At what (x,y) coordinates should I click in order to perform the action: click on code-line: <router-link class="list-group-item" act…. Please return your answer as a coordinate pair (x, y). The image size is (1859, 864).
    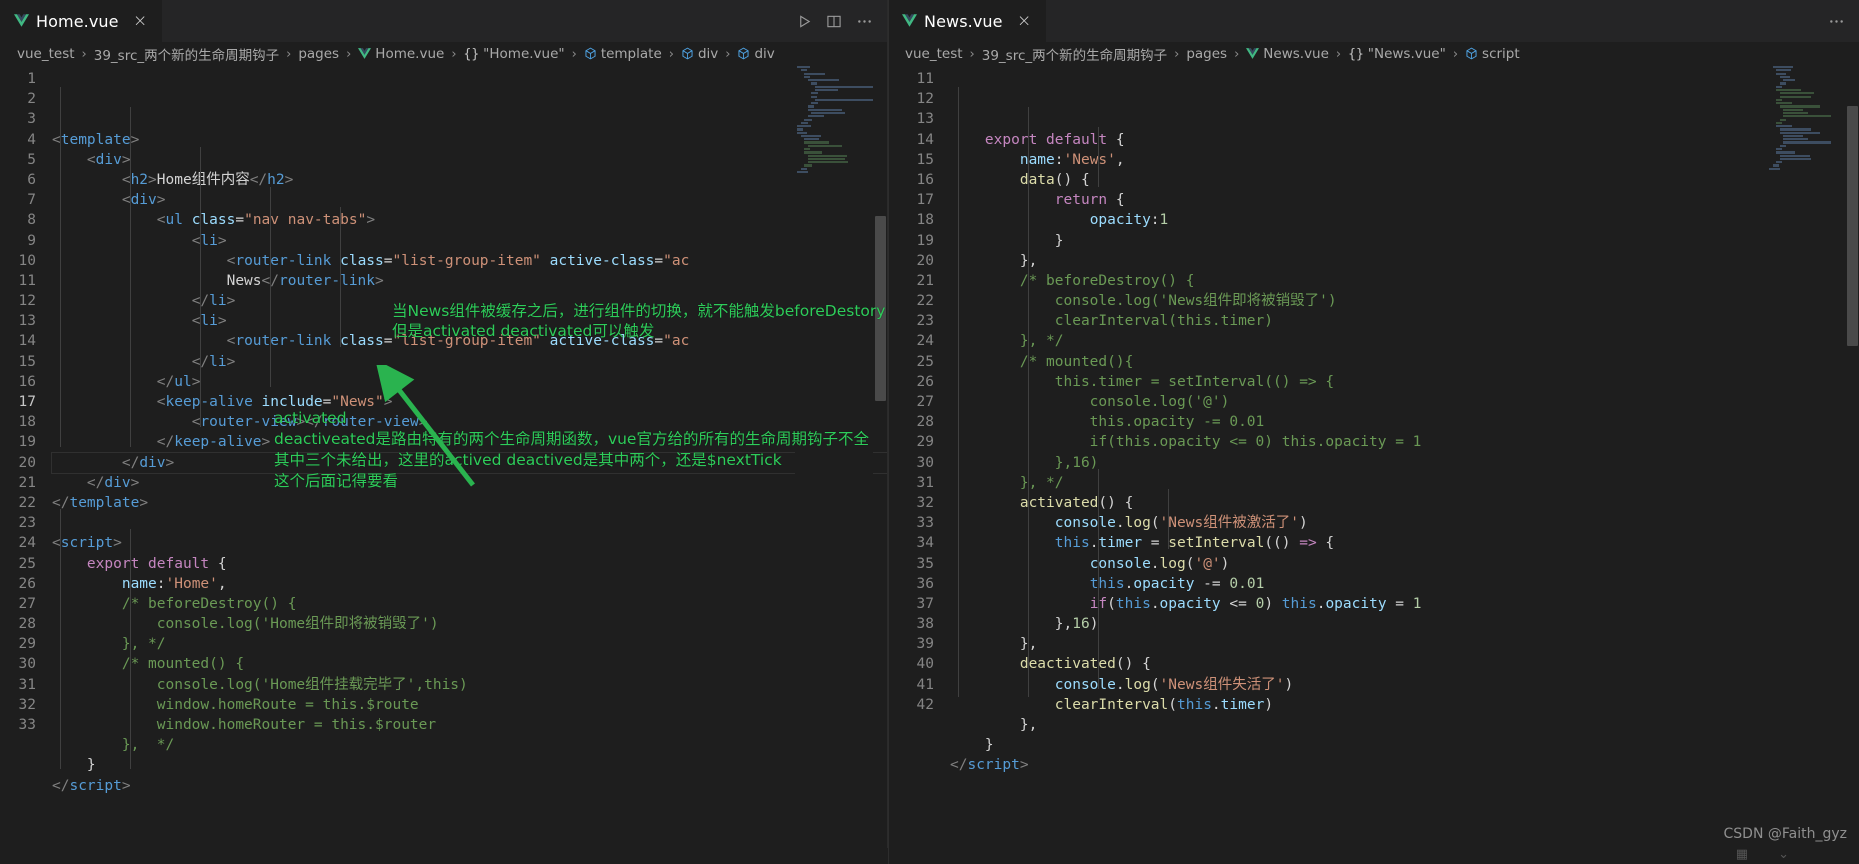
    Looking at the image, I should click on (469, 261).